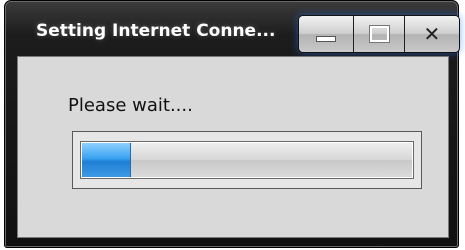 The height and width of the screenshot is (250, 465). Describe the element at coordinates (326, 39) in the screenshot. I see `minimize-icon` at that location.